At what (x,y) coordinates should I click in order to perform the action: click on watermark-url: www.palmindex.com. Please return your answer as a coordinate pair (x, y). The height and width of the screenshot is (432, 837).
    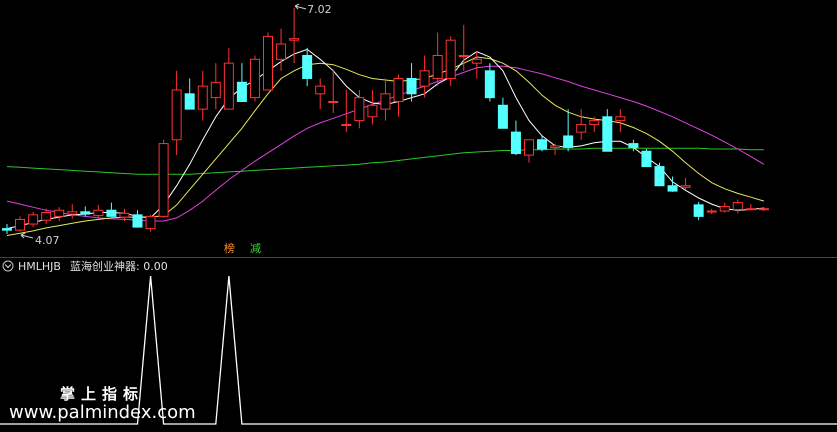
    Looking at the image, I should click on (102, 412).